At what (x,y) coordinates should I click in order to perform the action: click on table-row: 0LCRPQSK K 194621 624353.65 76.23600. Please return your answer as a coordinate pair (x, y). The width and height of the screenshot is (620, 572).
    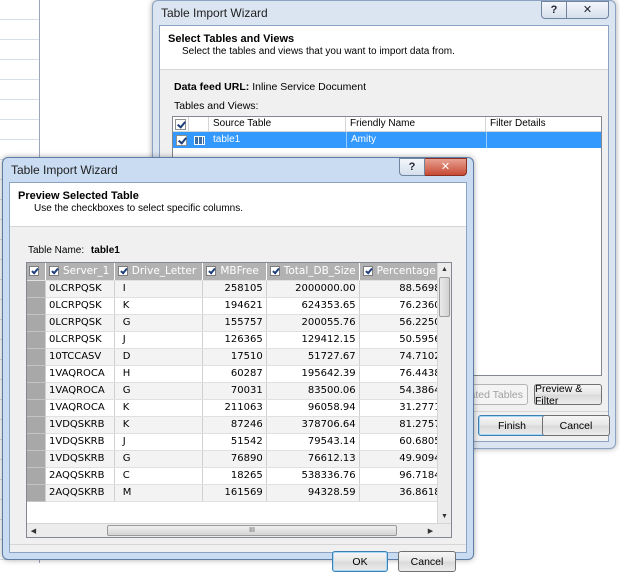
    Looking at the image, I should click on (239, 306).